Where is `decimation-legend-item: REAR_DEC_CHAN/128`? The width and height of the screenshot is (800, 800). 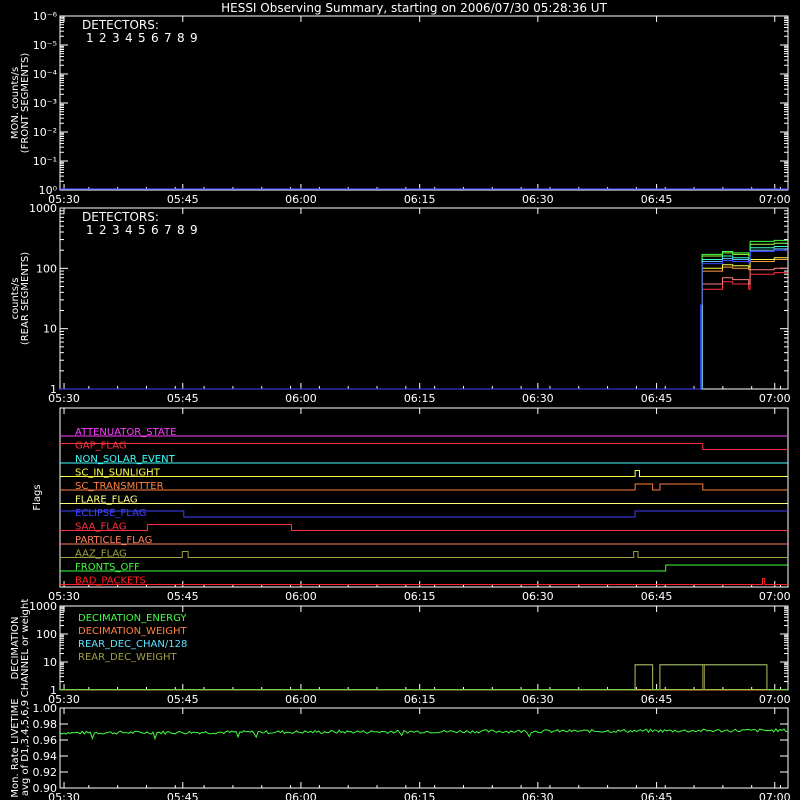
decimation-legend-item: REAR_DEC_CHAN/128 is located at coordinates (132, 644).